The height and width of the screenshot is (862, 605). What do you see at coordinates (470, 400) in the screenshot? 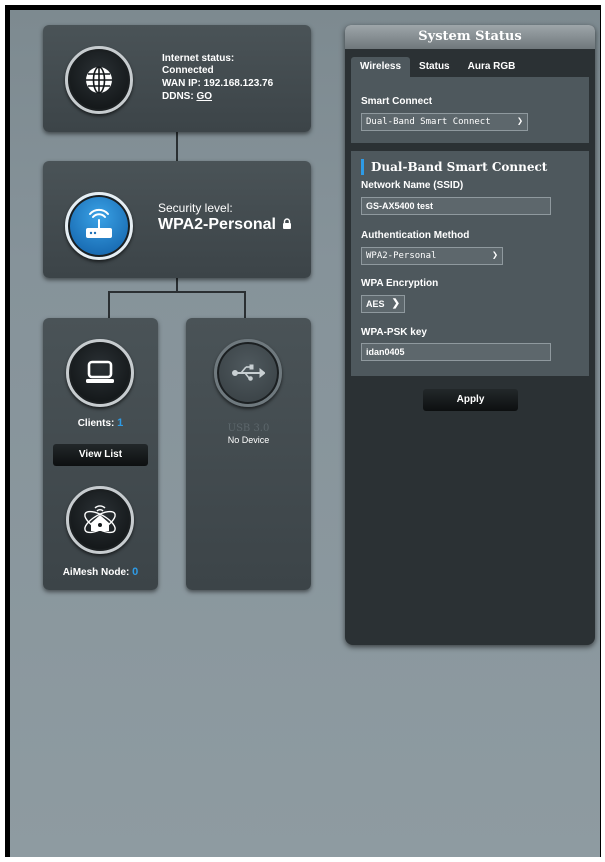
I see `apply-button: Apply` at bounding box center [470, 400].